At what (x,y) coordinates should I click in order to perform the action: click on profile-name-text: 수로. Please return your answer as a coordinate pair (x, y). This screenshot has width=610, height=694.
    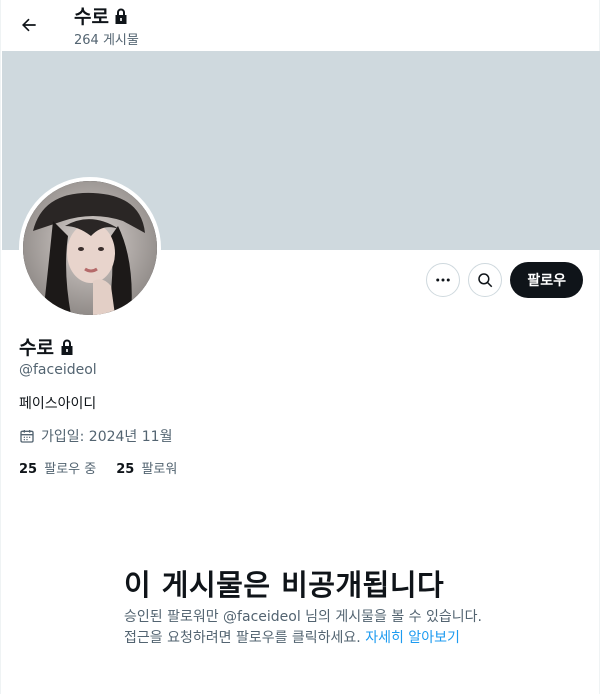
    Looking at the image, I should click on (36, 348).